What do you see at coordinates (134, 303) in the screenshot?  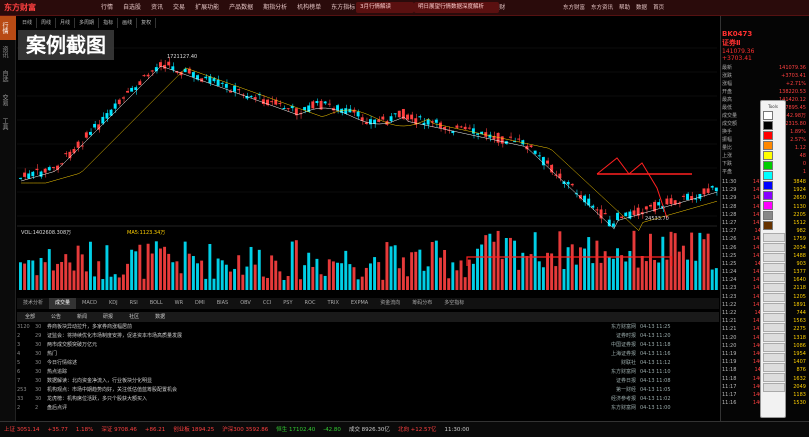 I see `indicator-tab: RSI` at bounding box center [134, 303].